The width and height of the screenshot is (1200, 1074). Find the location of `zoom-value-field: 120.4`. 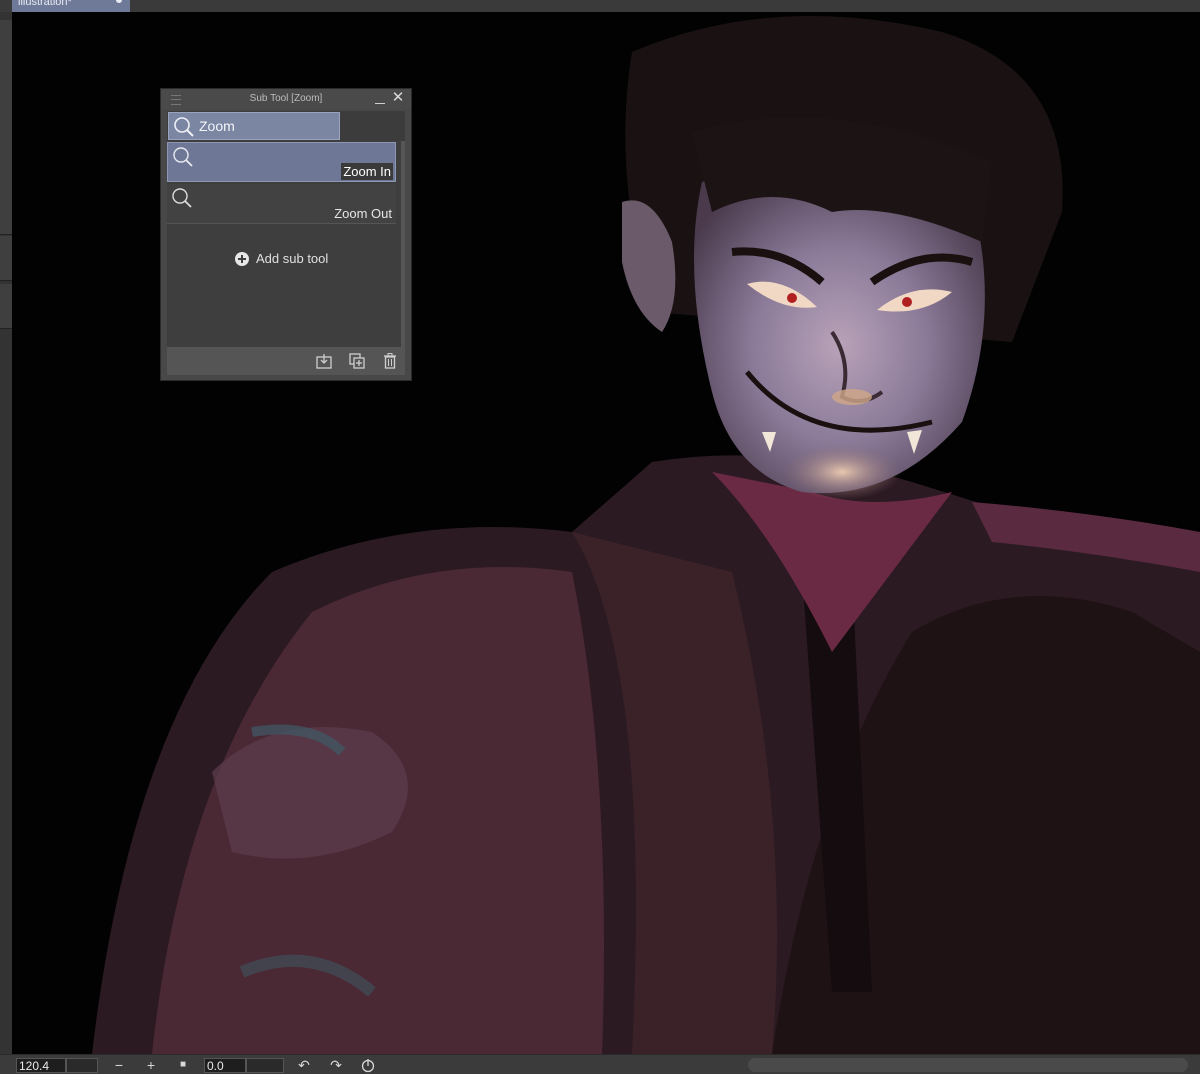

zoom-value-field: 120.4 is located at coordinates (41, 1065).